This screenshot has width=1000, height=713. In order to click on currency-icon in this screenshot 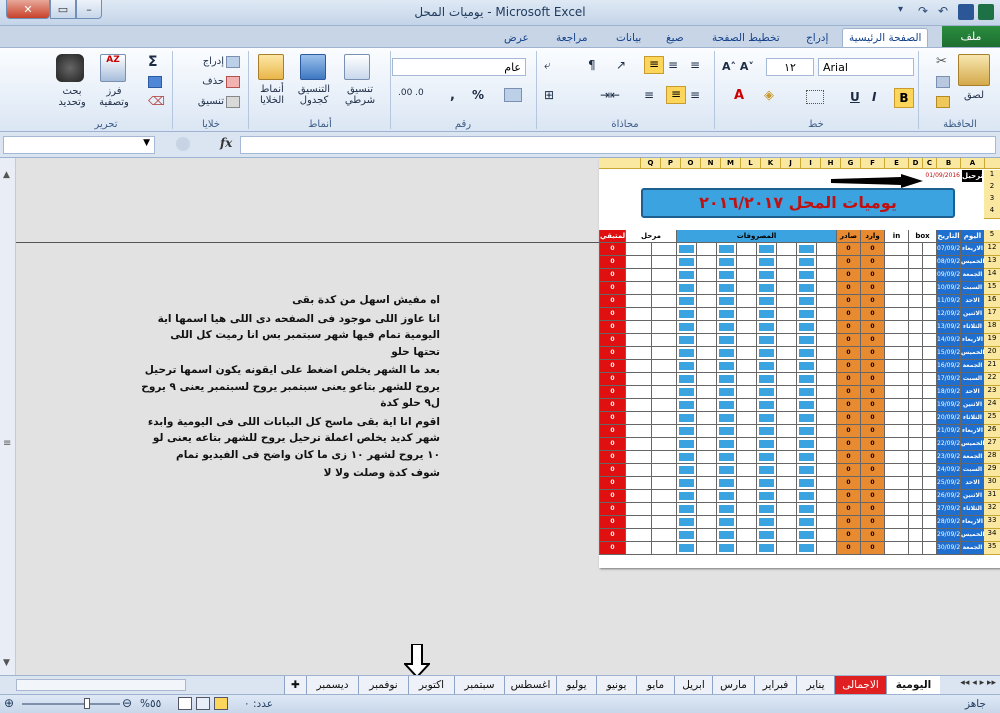, I will do `click(513, 95)`.